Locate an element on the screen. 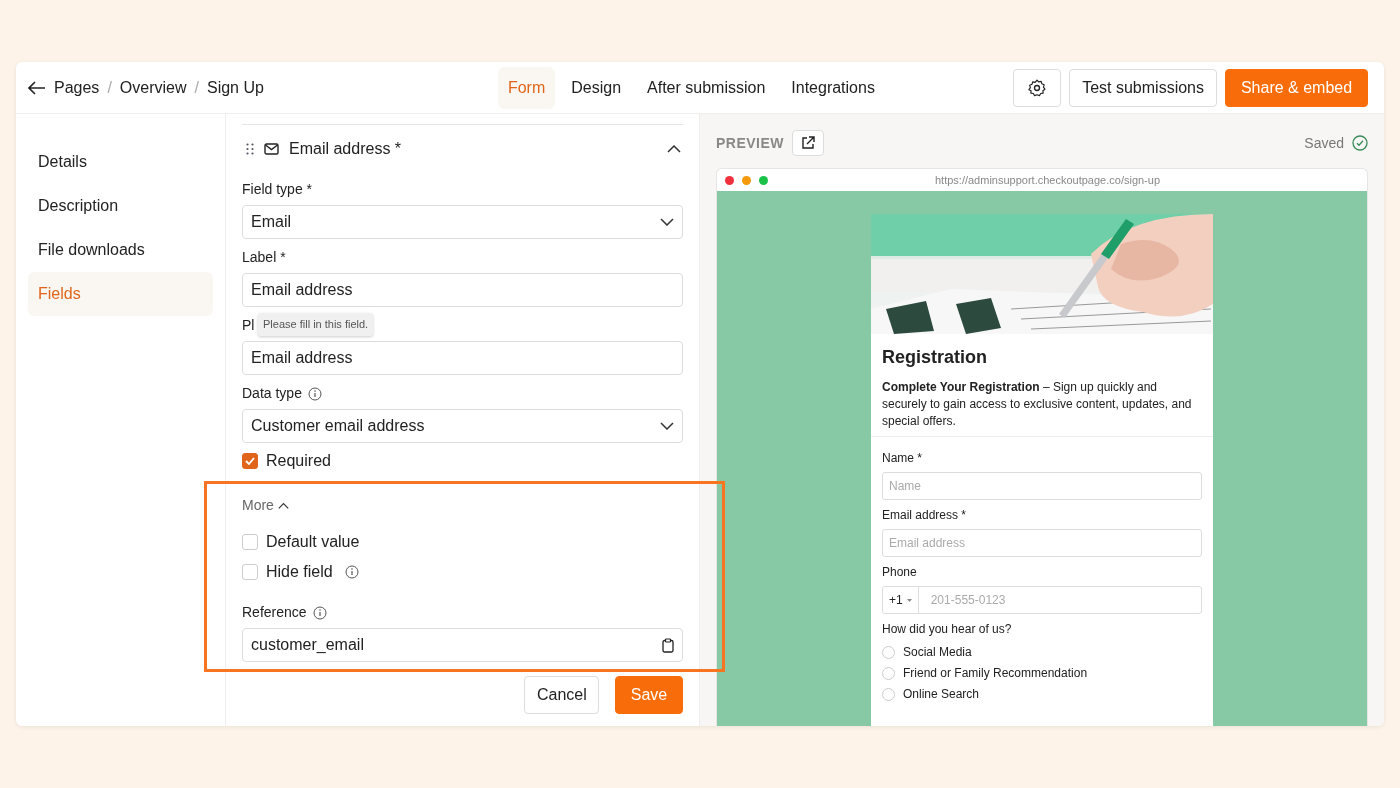 Image resolution: width=1400 pixels, height=788 pixels. collapse-chevron-icon is located at coordinates (674, 149).